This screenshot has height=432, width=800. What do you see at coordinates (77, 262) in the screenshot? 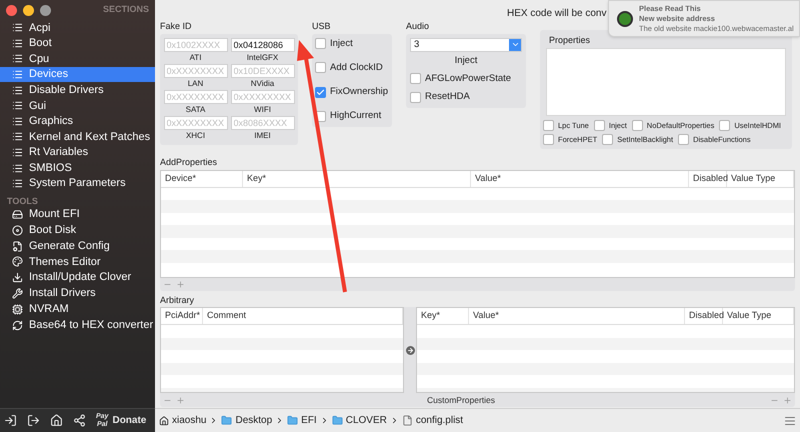
I see `tool-item: Themes Editor` at bounding box center [77, 262].